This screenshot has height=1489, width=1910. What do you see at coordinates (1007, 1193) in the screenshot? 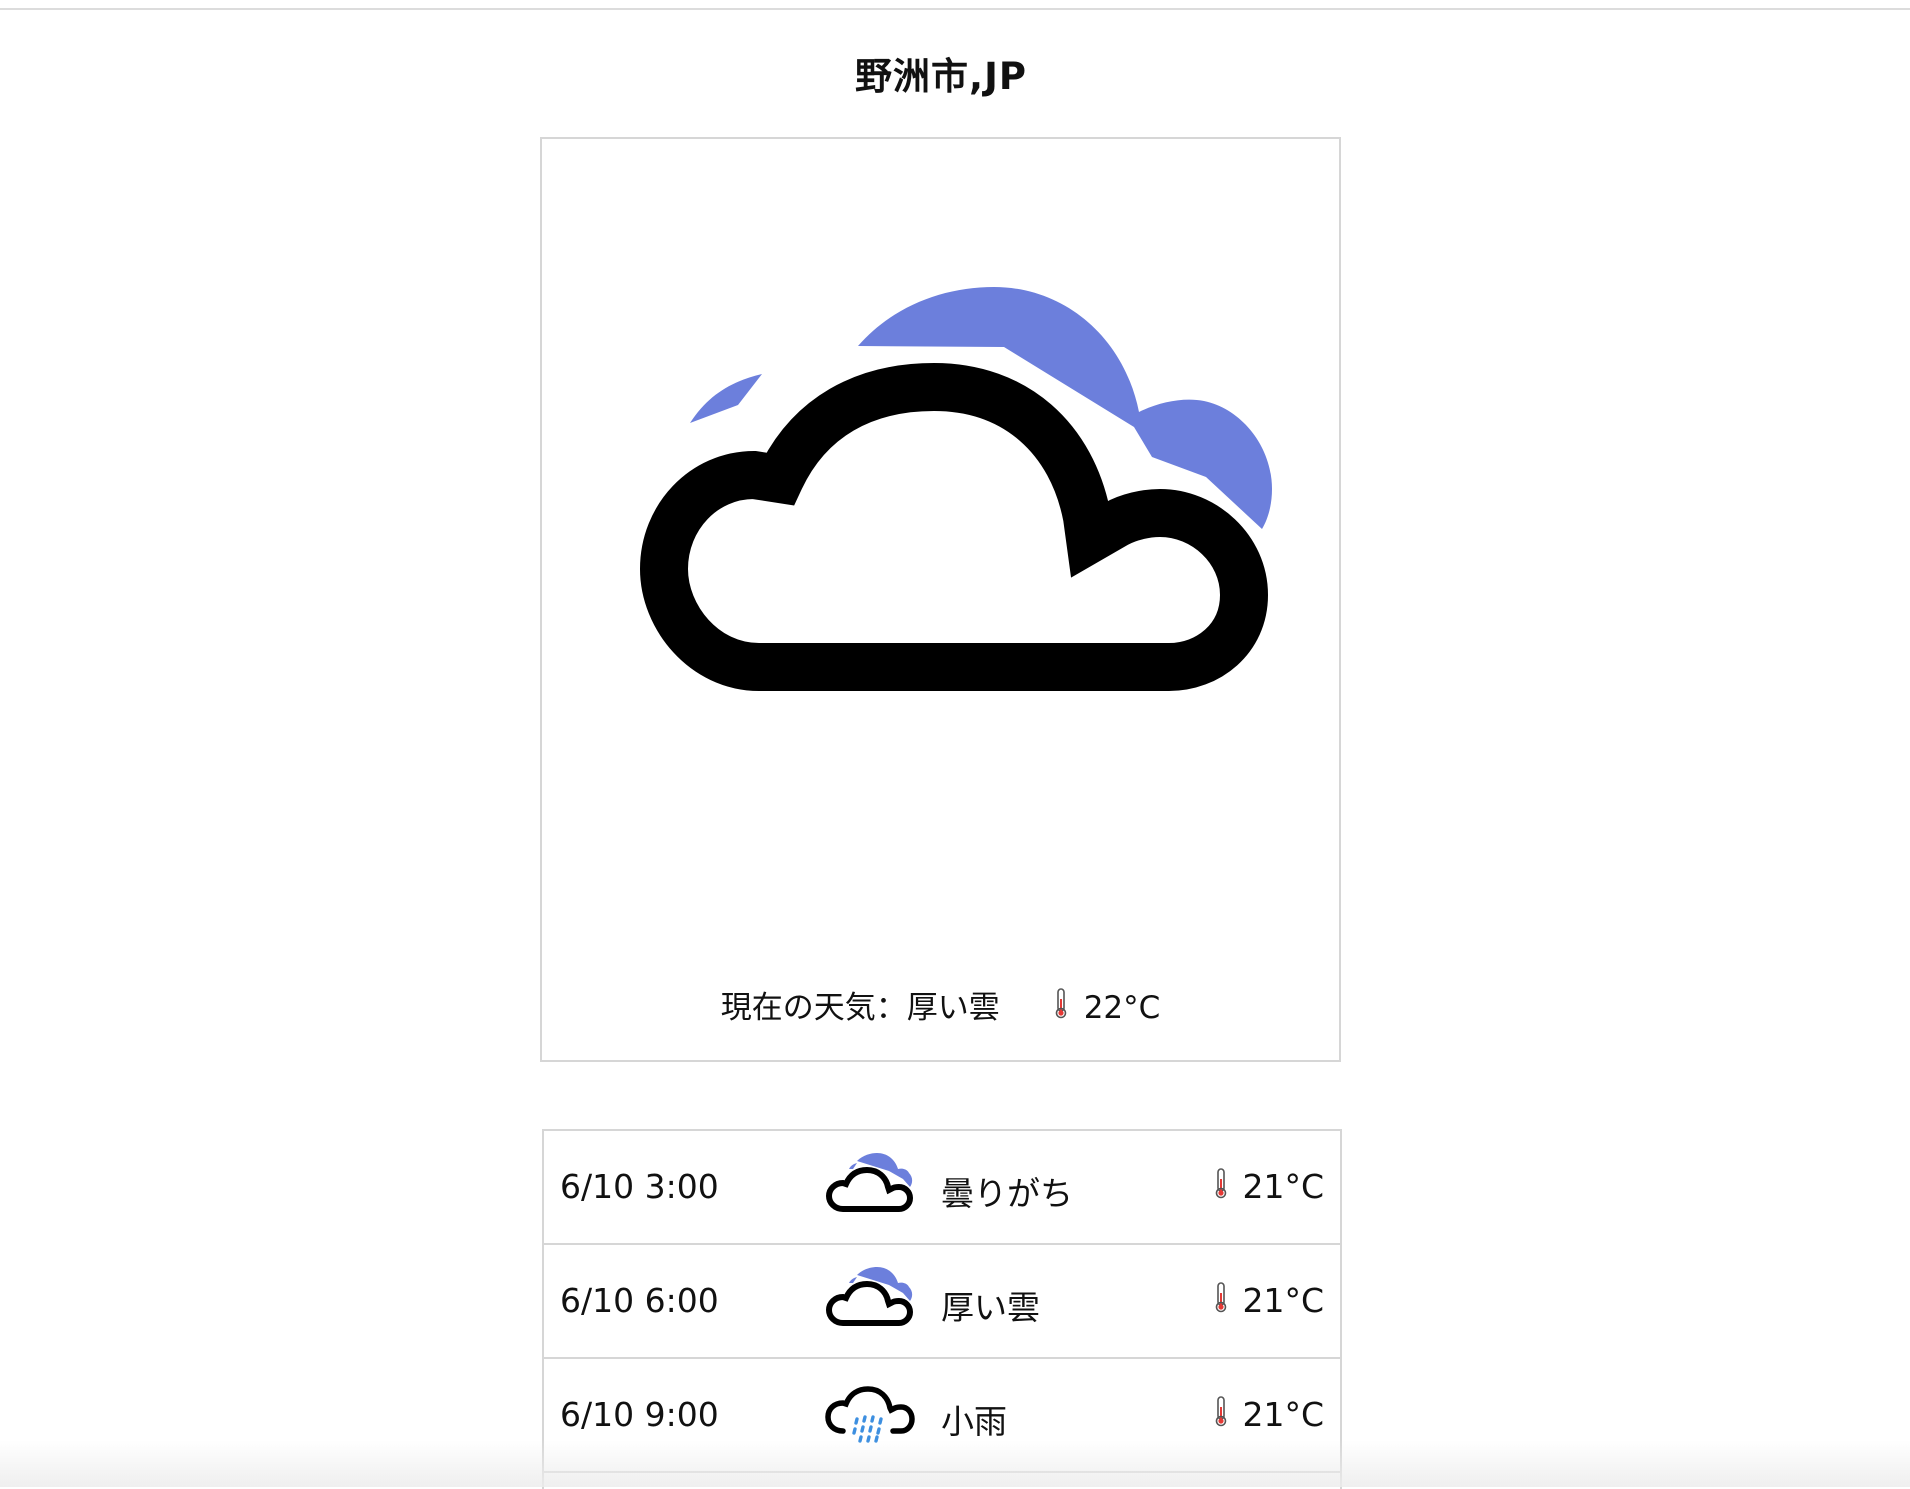
I see `forecast-description: 曇りがち` at bounding box center [1007, 1193].